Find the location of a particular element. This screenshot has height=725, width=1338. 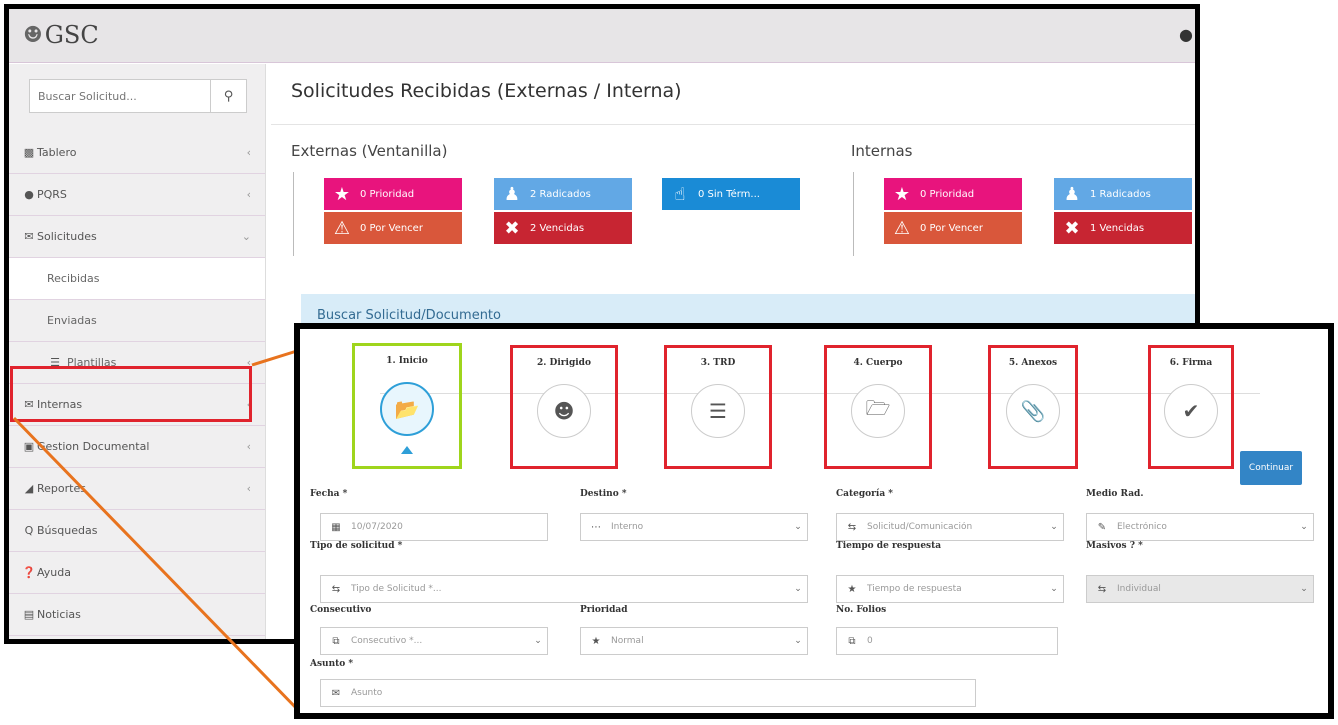

externas-radicados-tile: ♟ 2 Radicados is located at coordinates (563, 194).